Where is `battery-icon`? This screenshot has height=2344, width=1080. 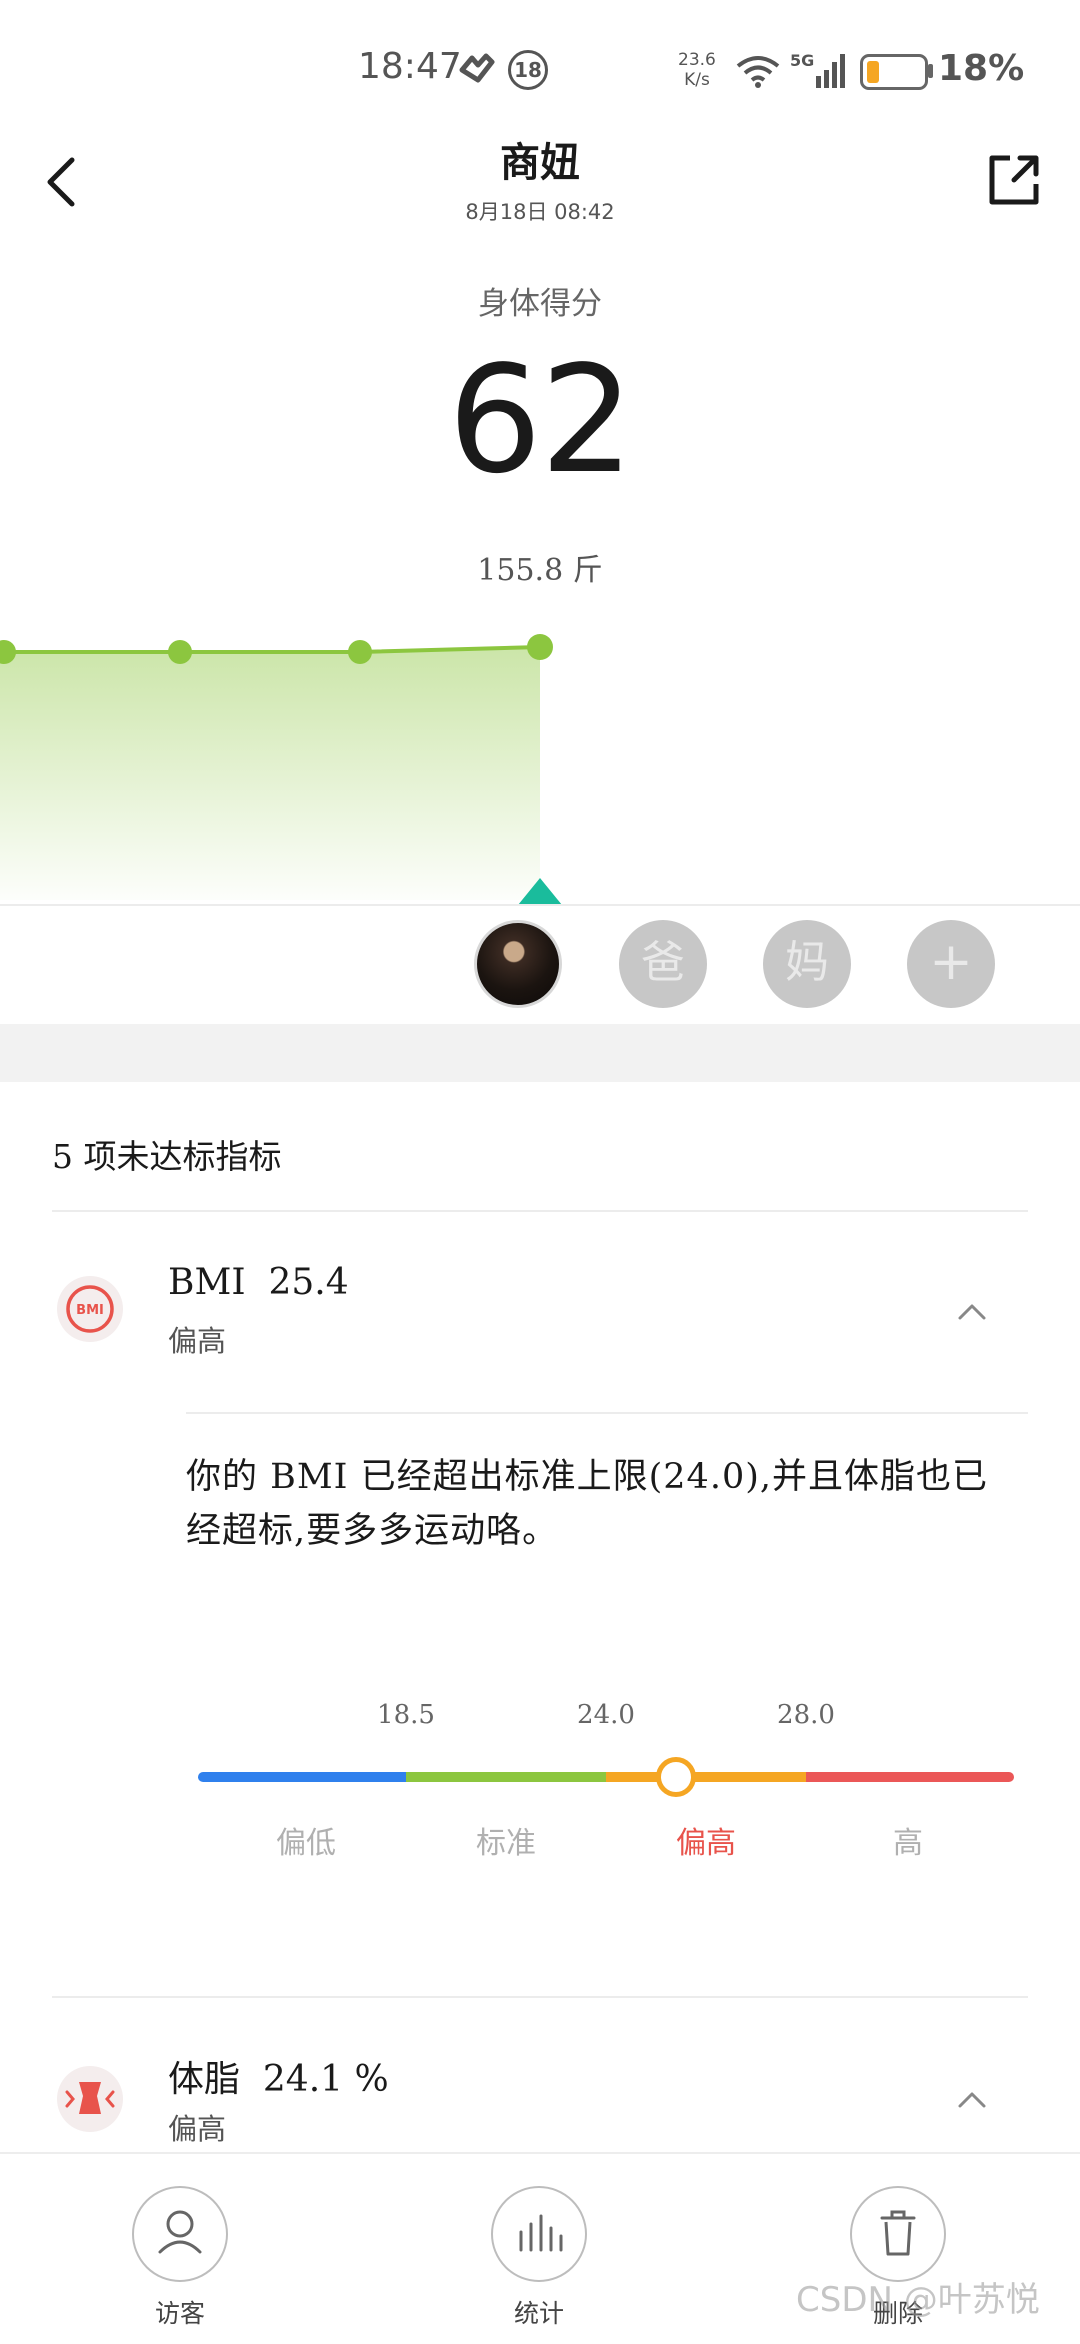
battery-icon is located at coordinates (894, 72).